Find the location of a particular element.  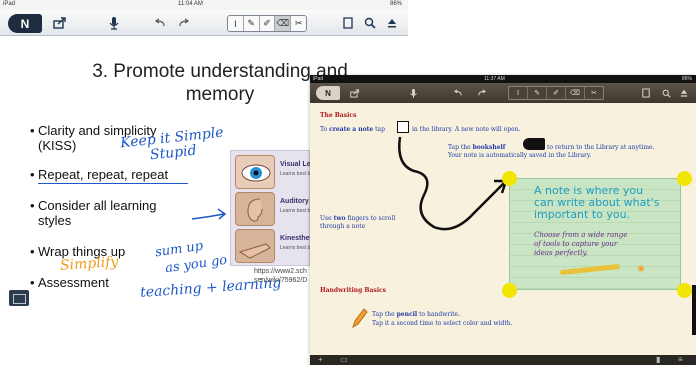

pen-tool-button: ✎ is located at coordinates (252, 23).